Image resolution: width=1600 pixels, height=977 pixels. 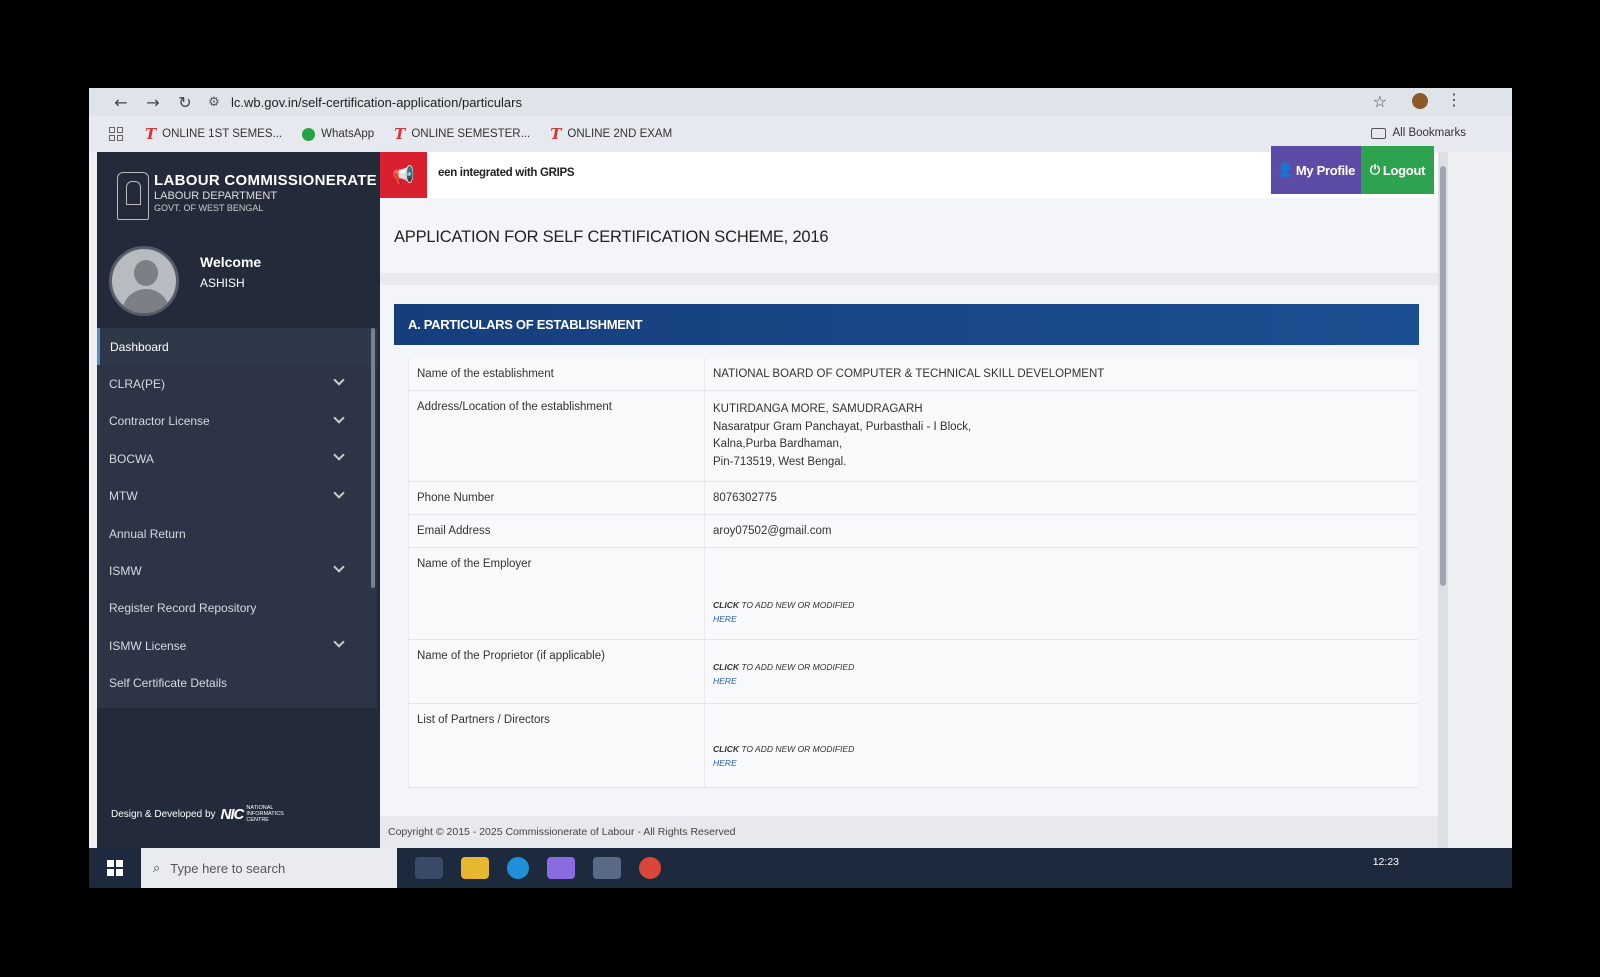 I want to click on taskbar-search: ⌕ Type here to search, so click(x=269, y=868).